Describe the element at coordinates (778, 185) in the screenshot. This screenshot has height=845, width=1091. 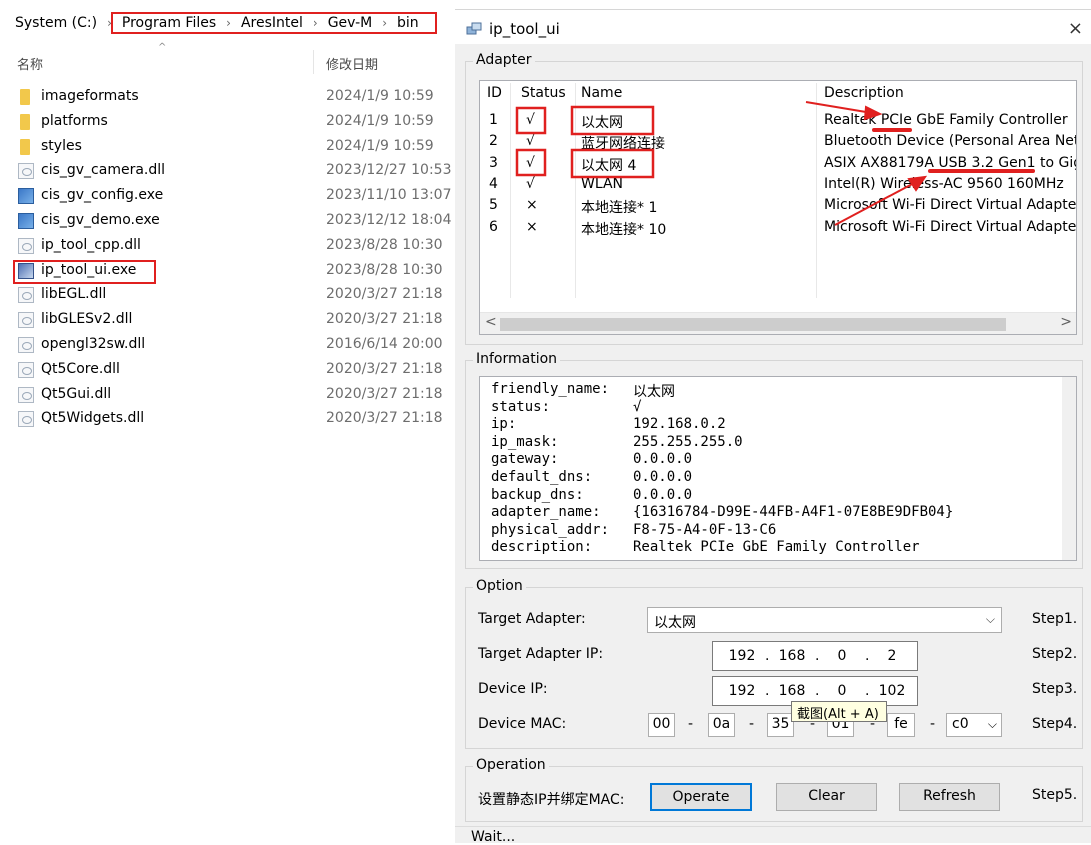
I see `adapter-row: 4 √ WLAN Intel(R) Wireless-AC 9560 160MHz` at that location.